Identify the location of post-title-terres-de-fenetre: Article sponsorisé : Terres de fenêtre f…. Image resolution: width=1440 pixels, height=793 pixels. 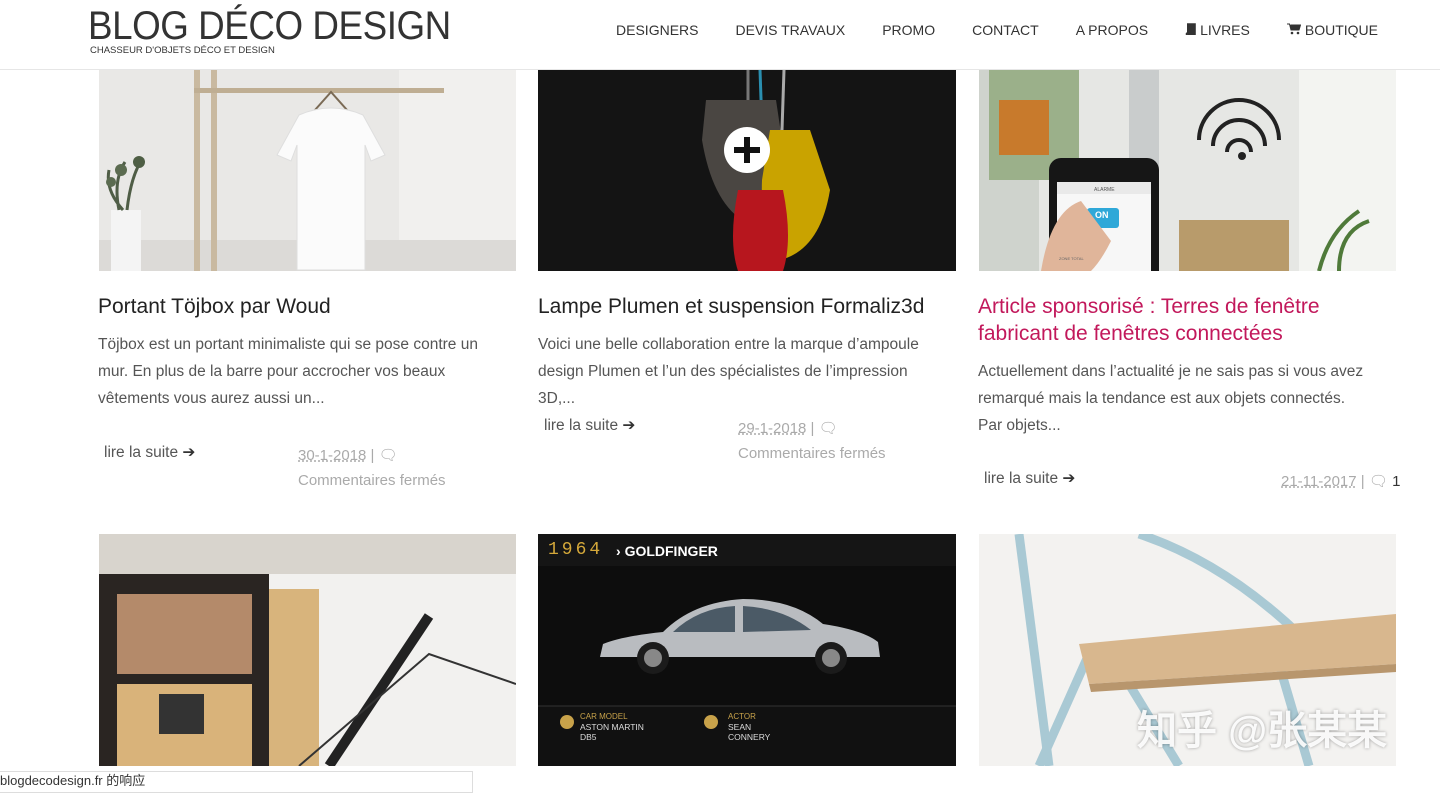
(1178, 320).